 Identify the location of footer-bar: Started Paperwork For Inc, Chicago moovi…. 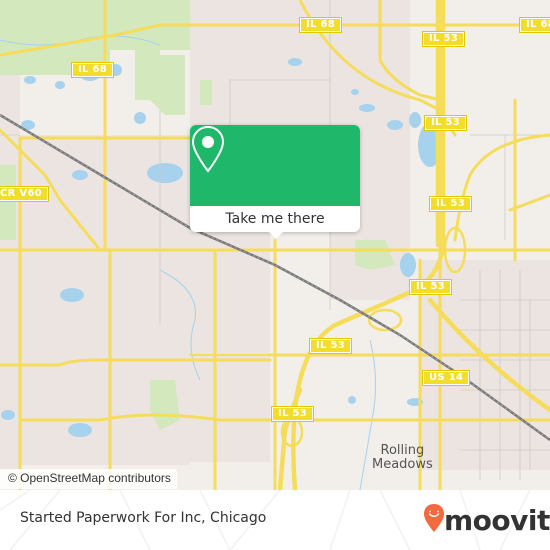
(275, 520).